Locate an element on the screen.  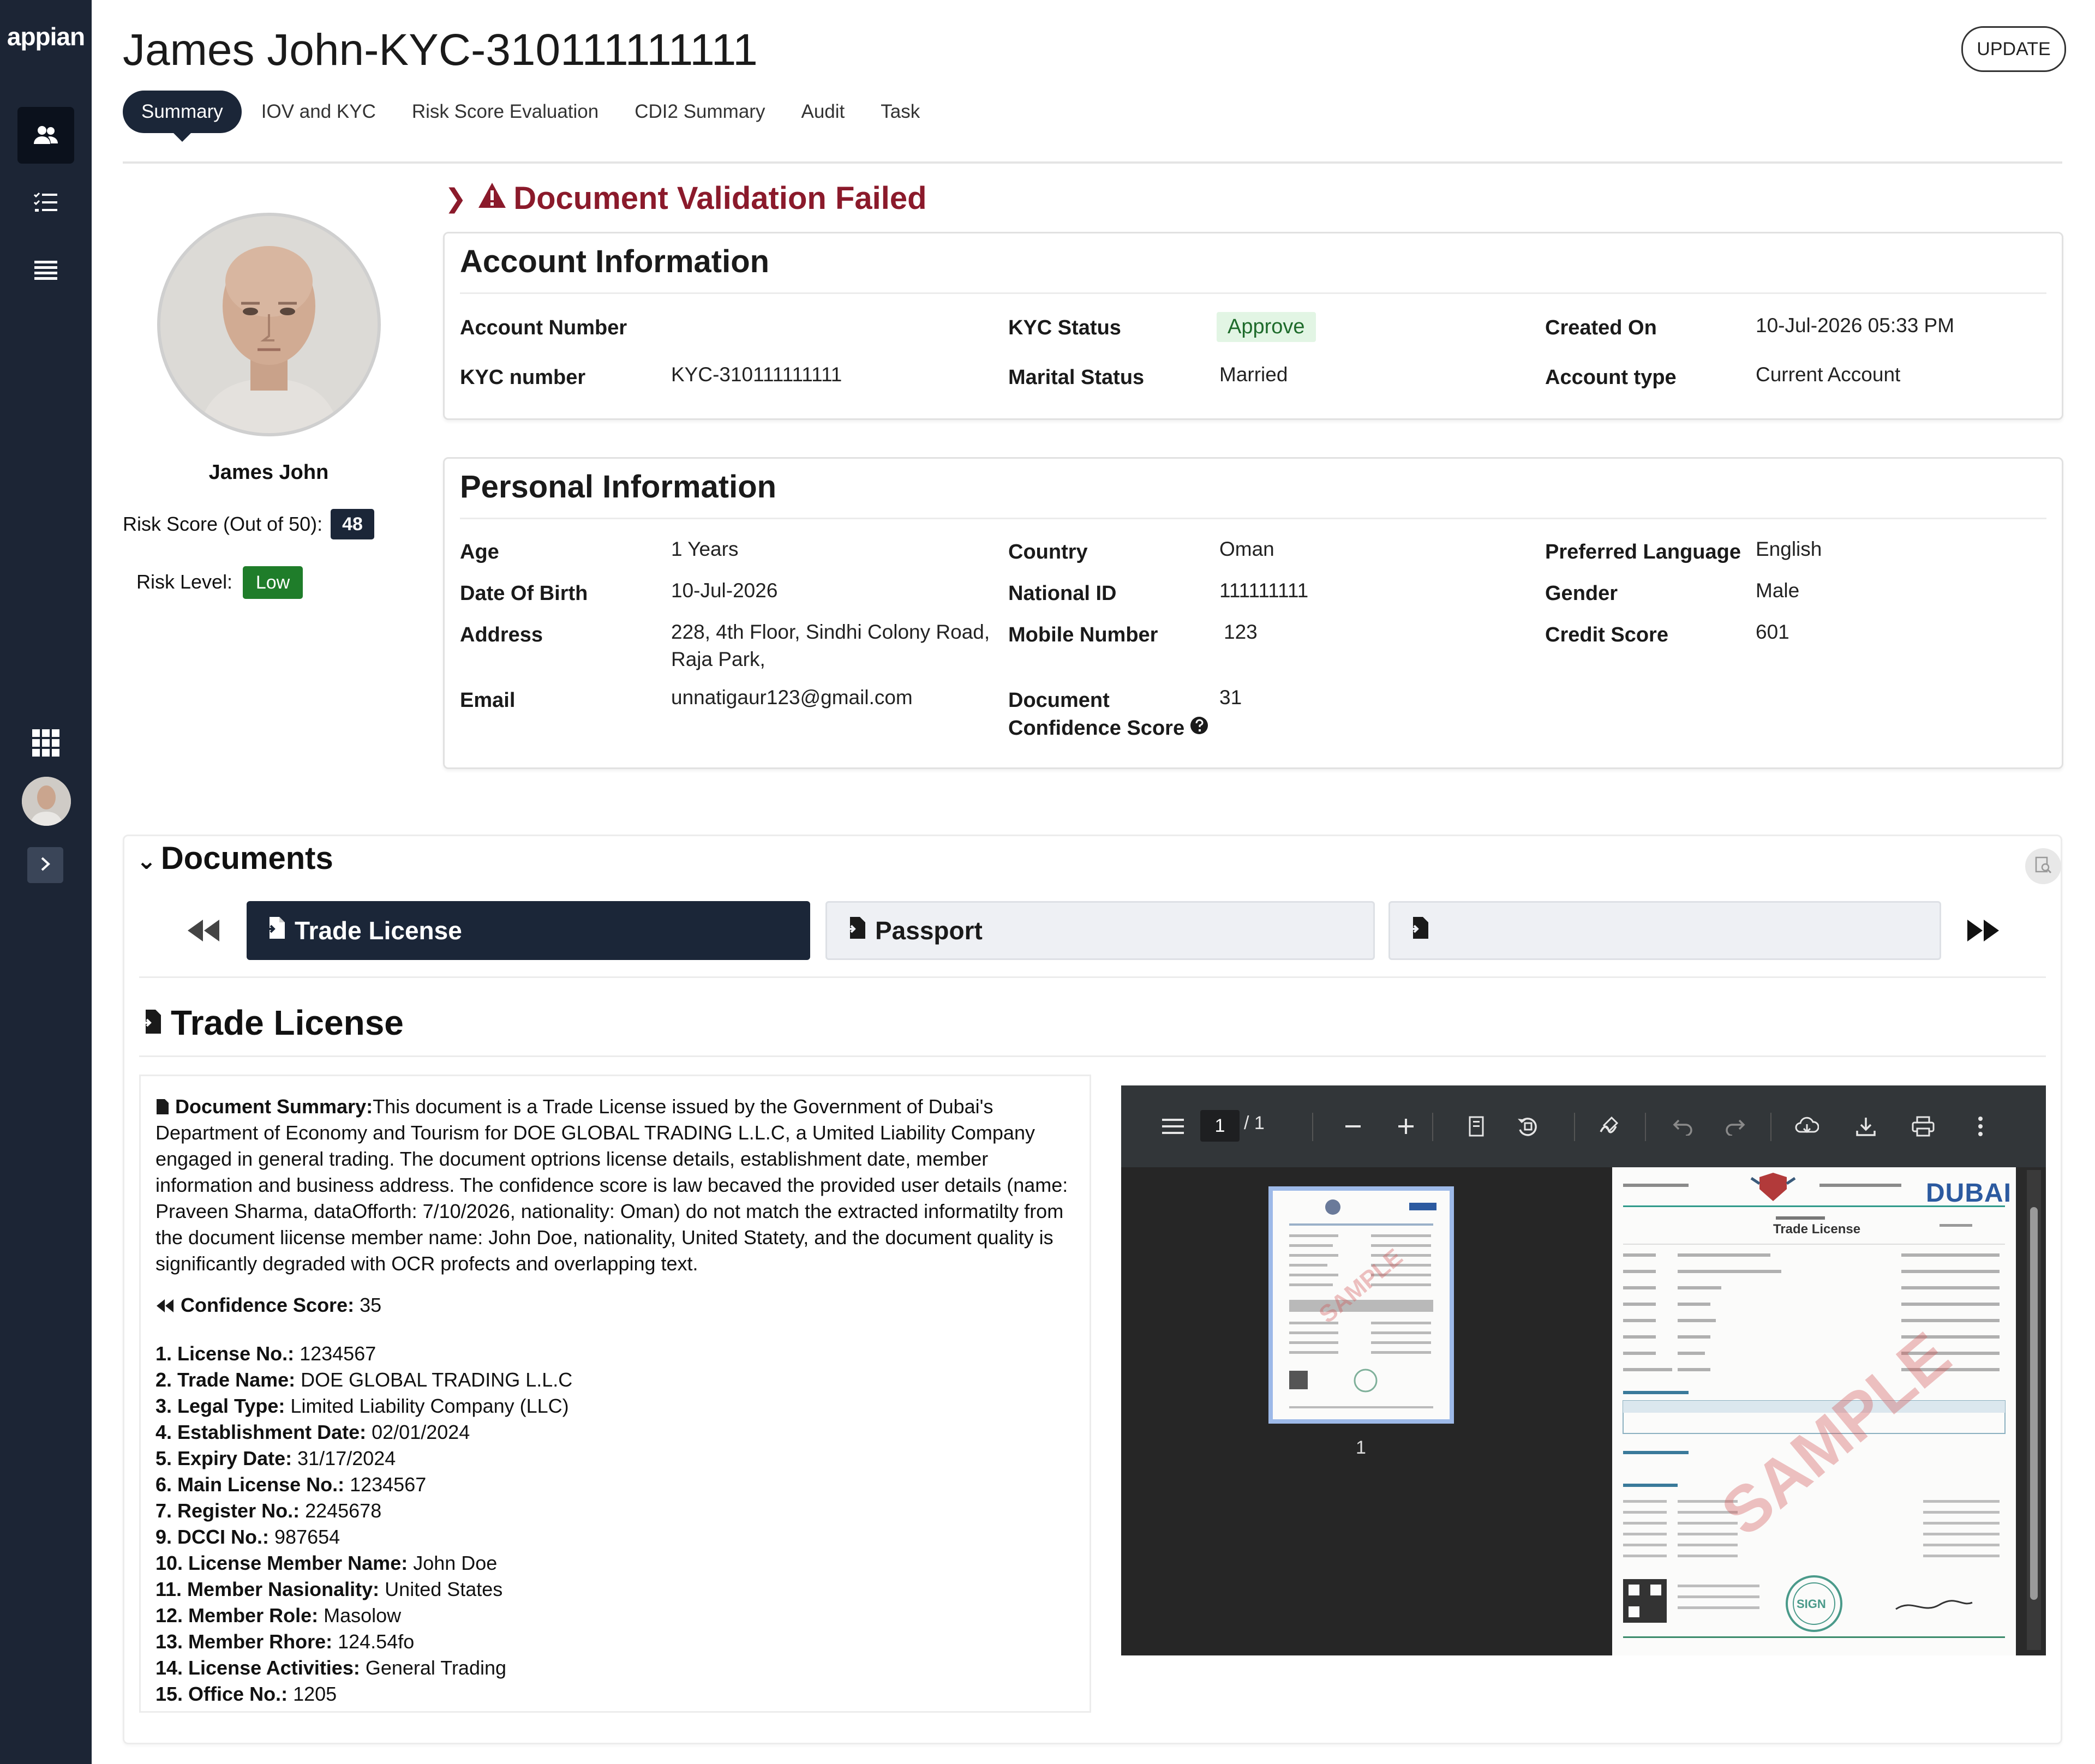
next-document-button is located at coordinates (1983, 931).